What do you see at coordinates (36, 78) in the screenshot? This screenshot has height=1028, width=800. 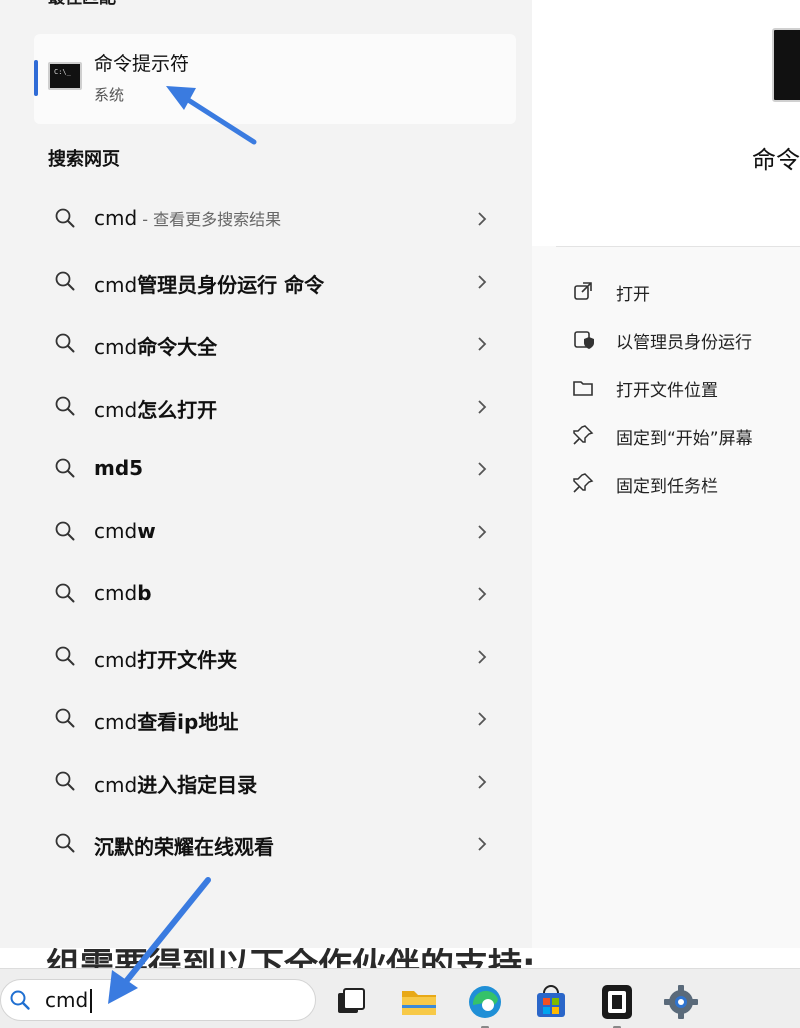 I see `selection-accent` at bounding box center [36, 78].